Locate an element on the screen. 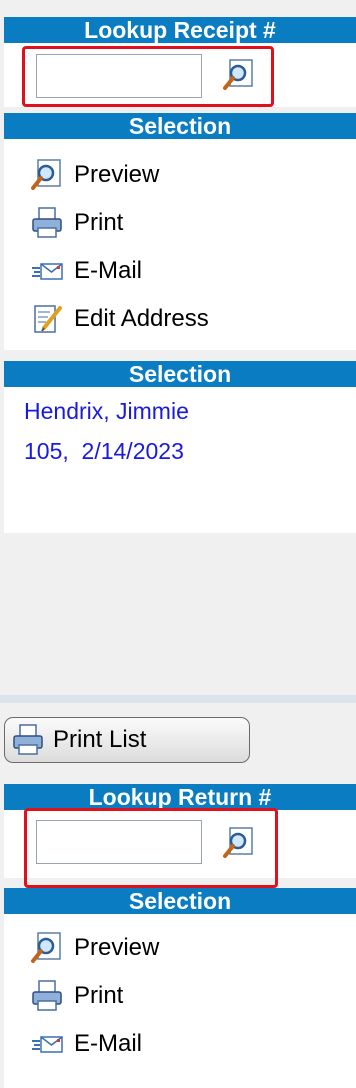 This screenshot has height=1088, width=356. preview-item: Preview is located at coordinates (94, 175).